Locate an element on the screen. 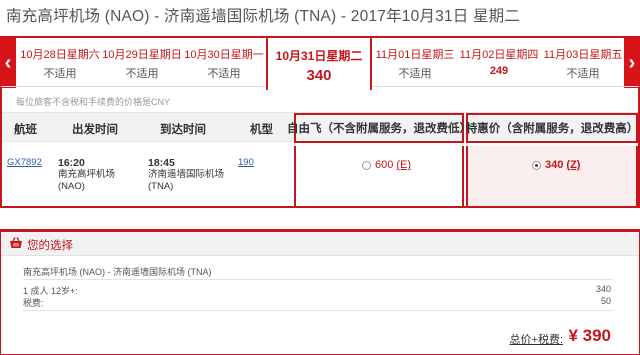 The image size is (640, 355). tax-value: 50 is located at coordinates (605, 301).